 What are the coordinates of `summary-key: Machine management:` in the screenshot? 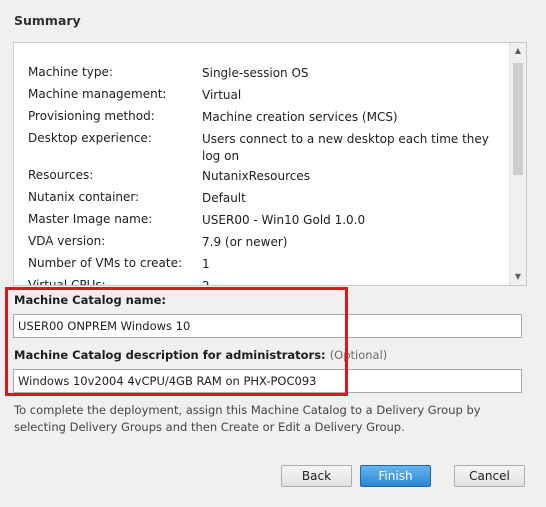 It's located at (97, 94).